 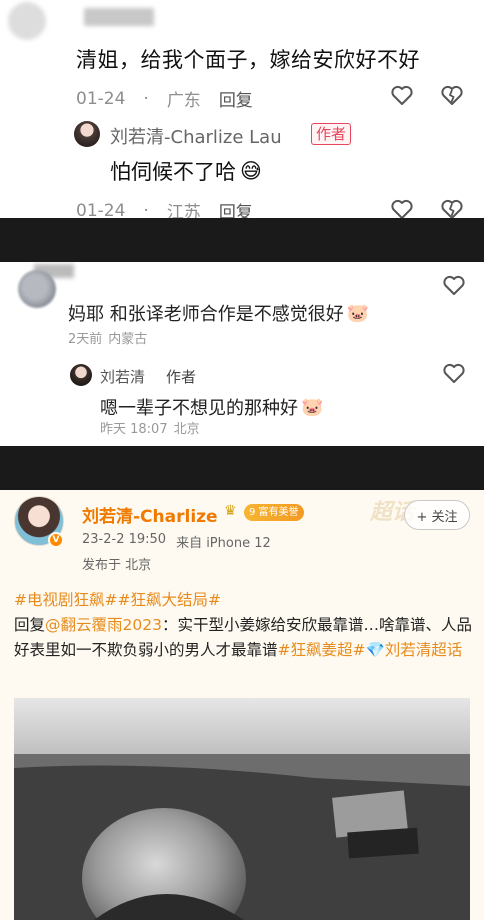 I want to click on comment-text: 清姐，给我个面子，嫁给安欣好不好, so click(x=248, y=60).